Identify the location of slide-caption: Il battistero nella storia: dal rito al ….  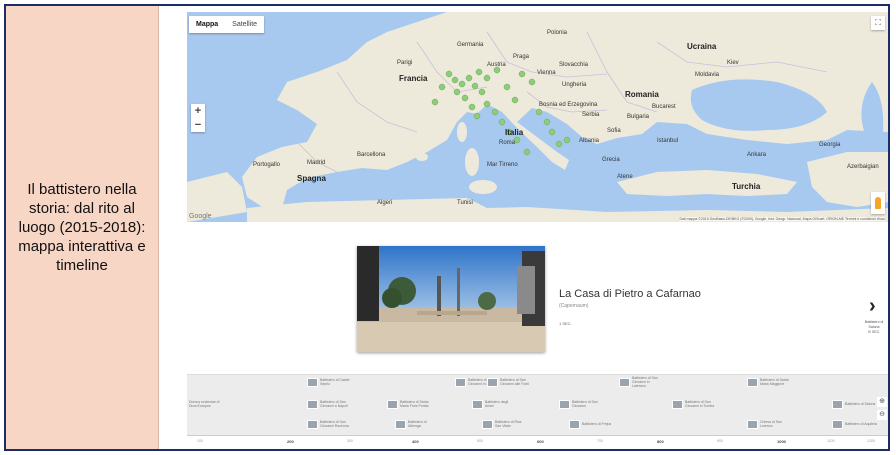
(82, 227).